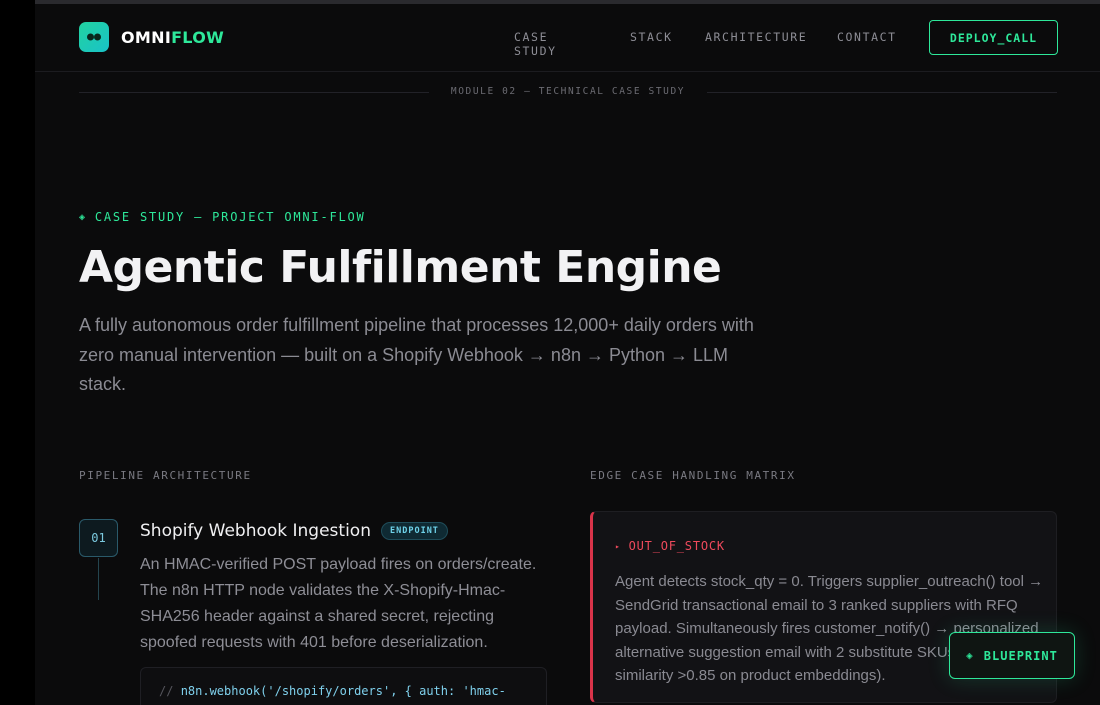  I want to click on step-title-text: Shopify Webhook Ingestion, so click(255, 531).